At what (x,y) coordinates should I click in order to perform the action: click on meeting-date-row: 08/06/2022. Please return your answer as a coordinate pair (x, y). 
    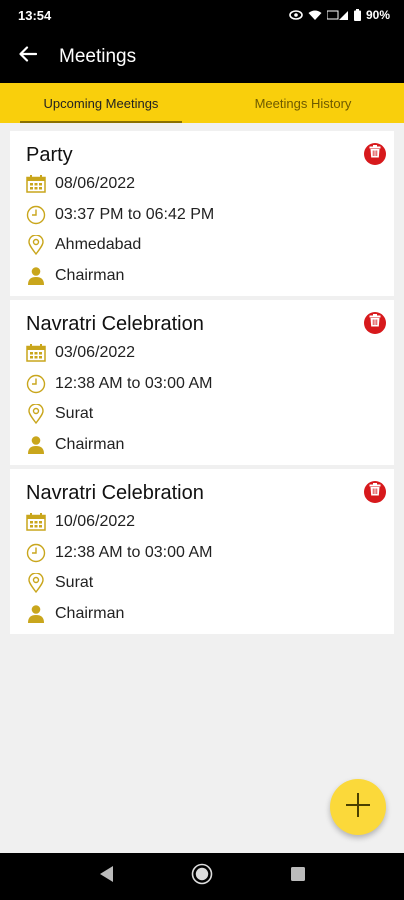
    Looking at the image, I should click on (202, 184).